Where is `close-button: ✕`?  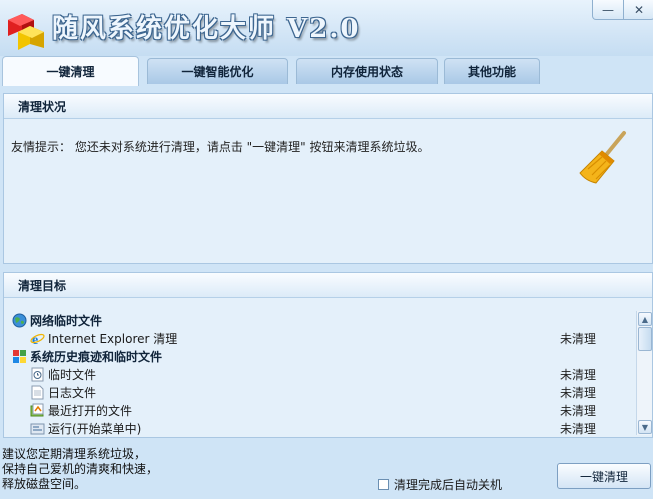 close-button: ✕ is located at coordinates (638, 9).